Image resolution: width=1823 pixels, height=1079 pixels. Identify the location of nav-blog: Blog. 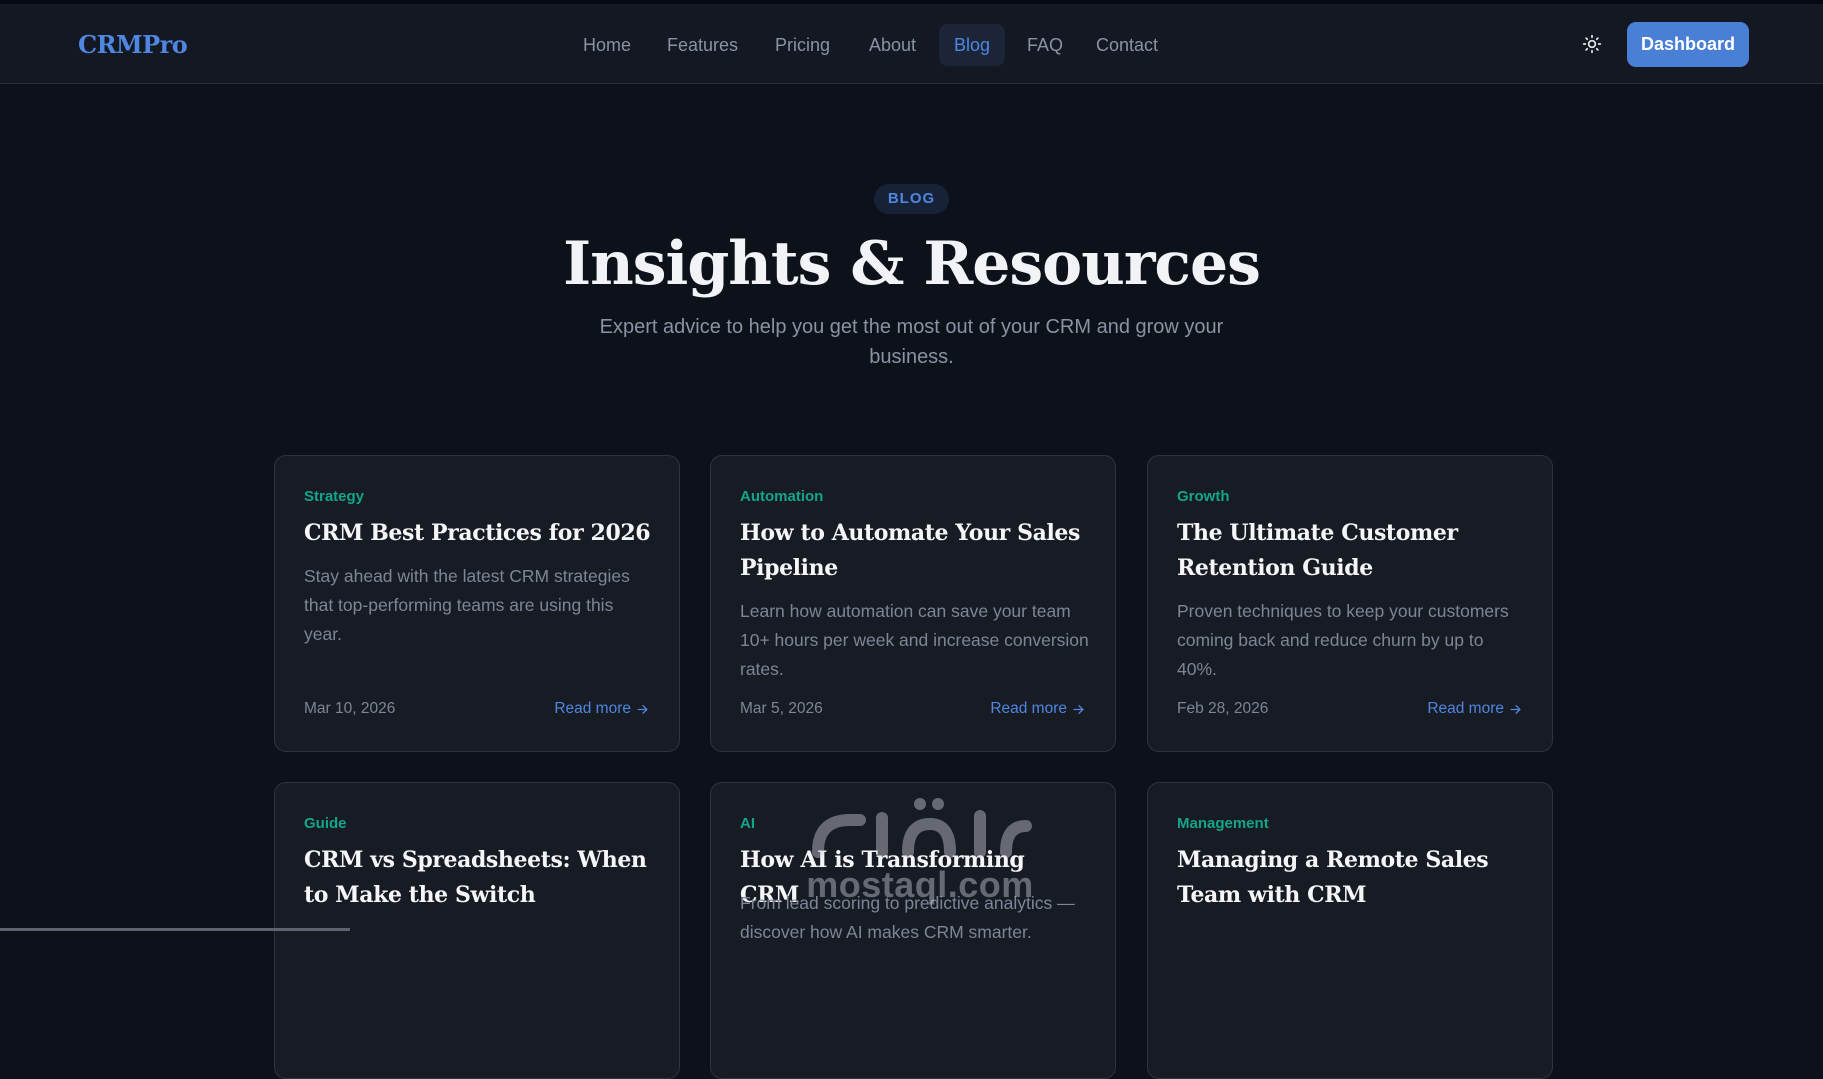
(972, 45).